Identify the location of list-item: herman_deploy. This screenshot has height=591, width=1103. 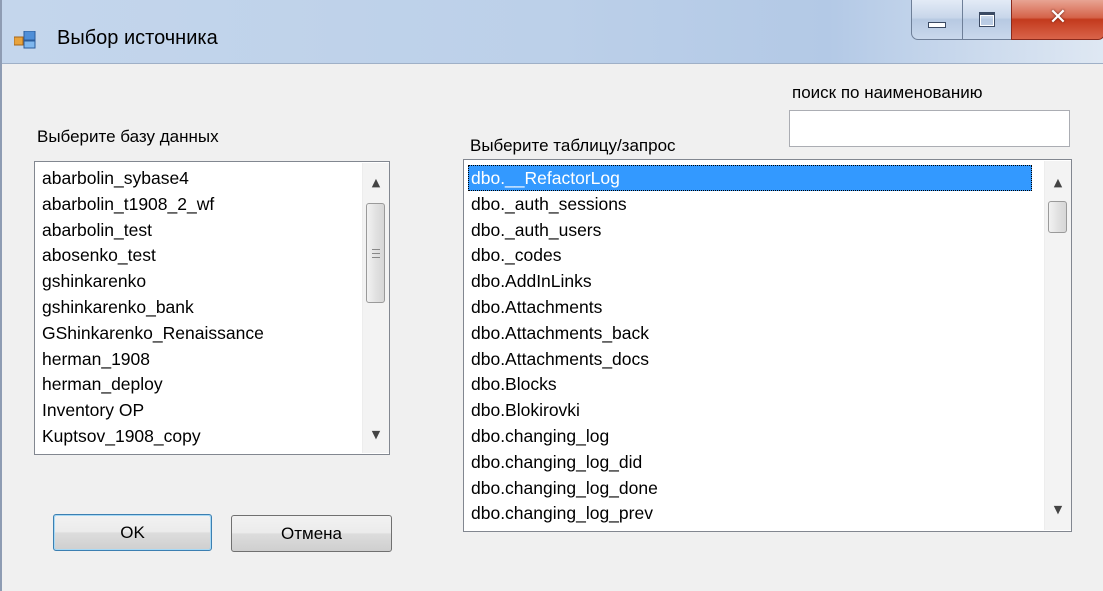
(198, 384).